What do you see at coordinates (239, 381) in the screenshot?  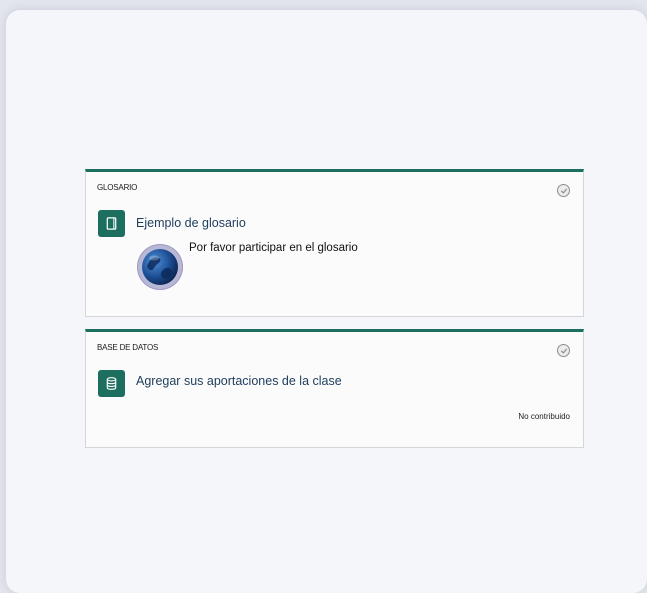 I see `activity-link-database: Agregar sus aportaciones de la clase` at bounding box center [239, 381].